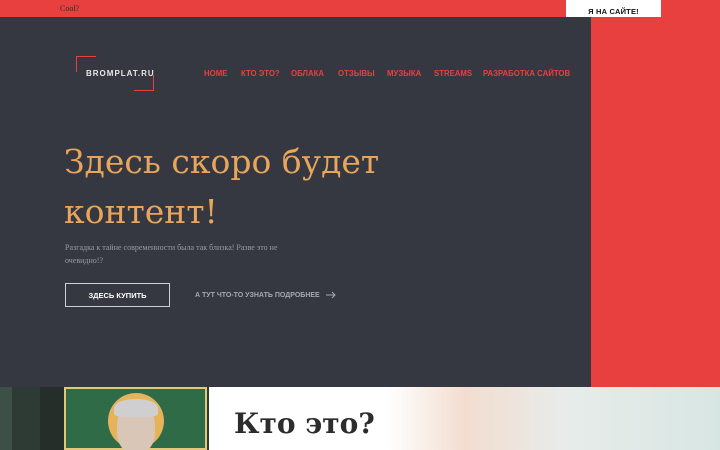  What do you see at coordinates (260, 73) in the screenshot?
I see `nav-item-who: КТО ЭТО?` at bounding box center [260, 73].